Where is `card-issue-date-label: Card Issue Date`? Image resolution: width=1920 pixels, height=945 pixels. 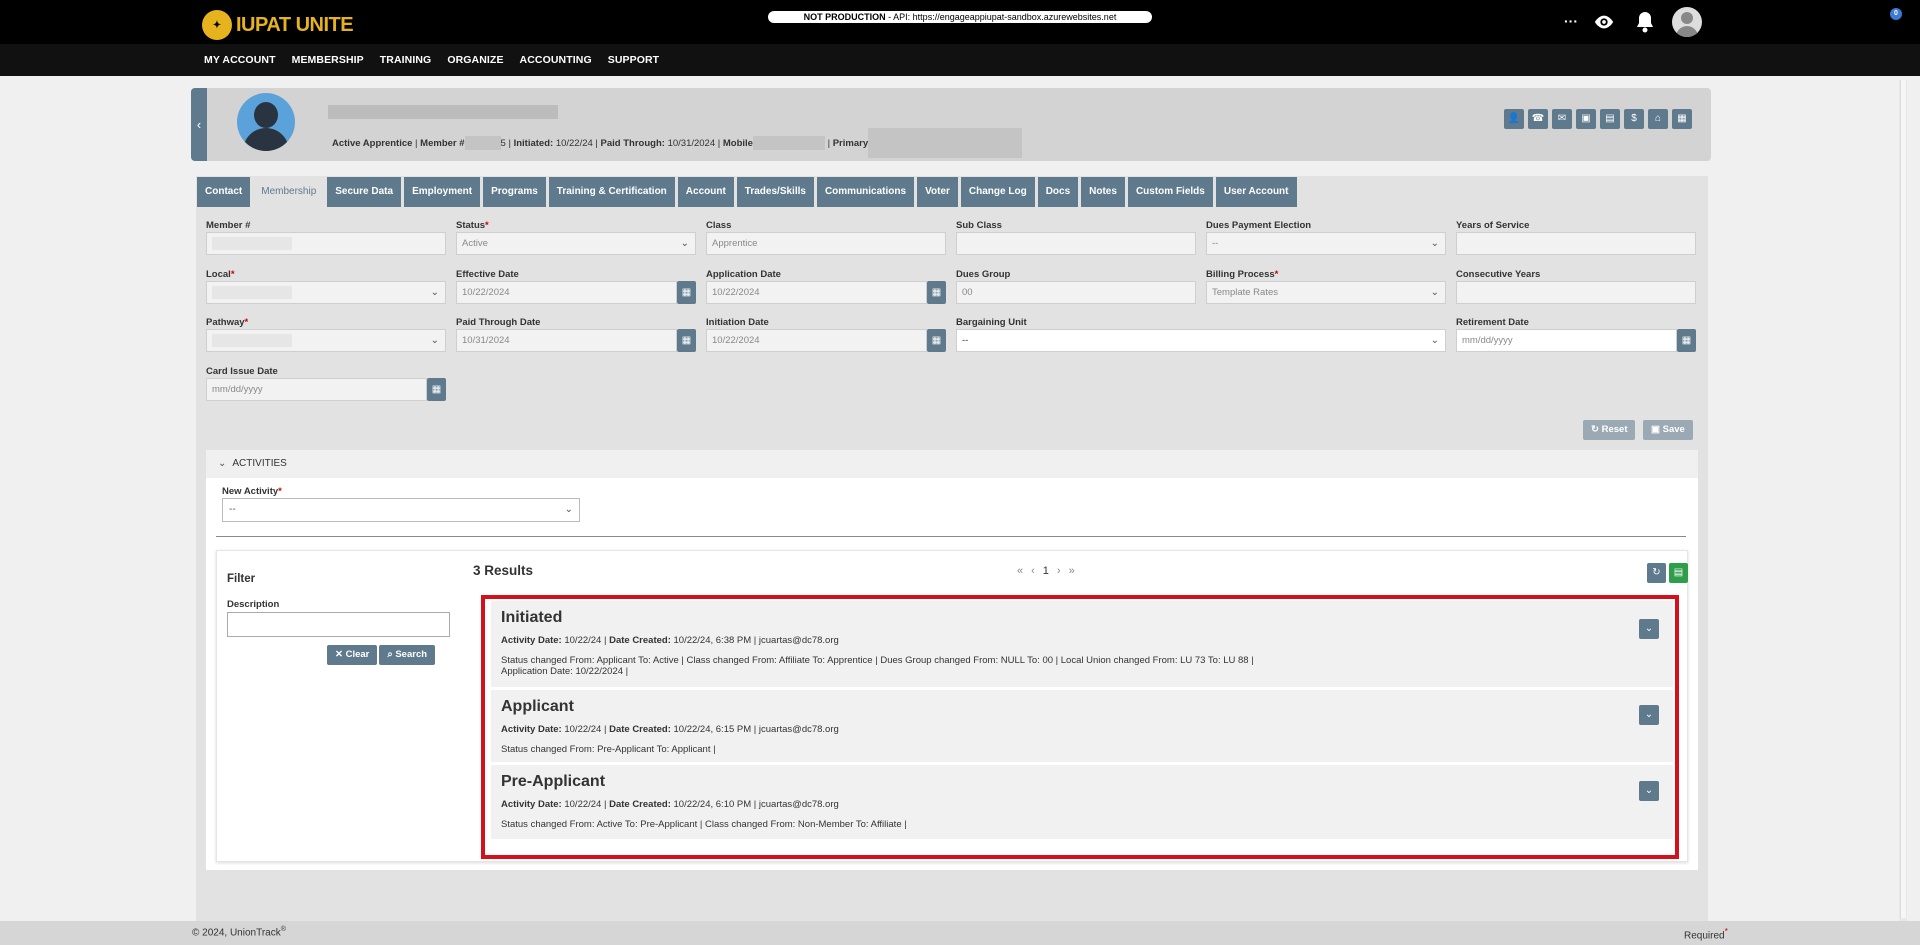
card-issue-date-label: Card Issue Date is located at coordinates (242, 371).